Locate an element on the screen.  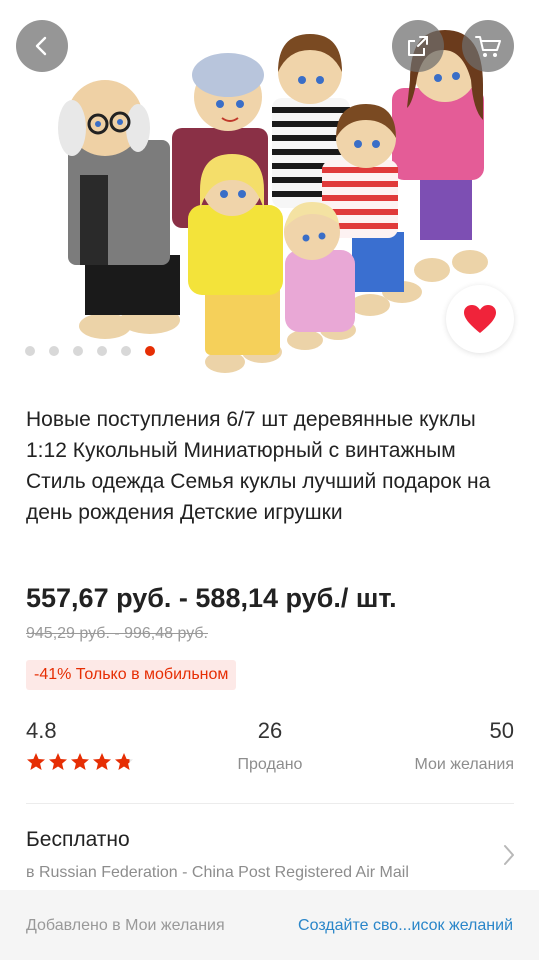
cart-button is located at coordinates (488, 46).